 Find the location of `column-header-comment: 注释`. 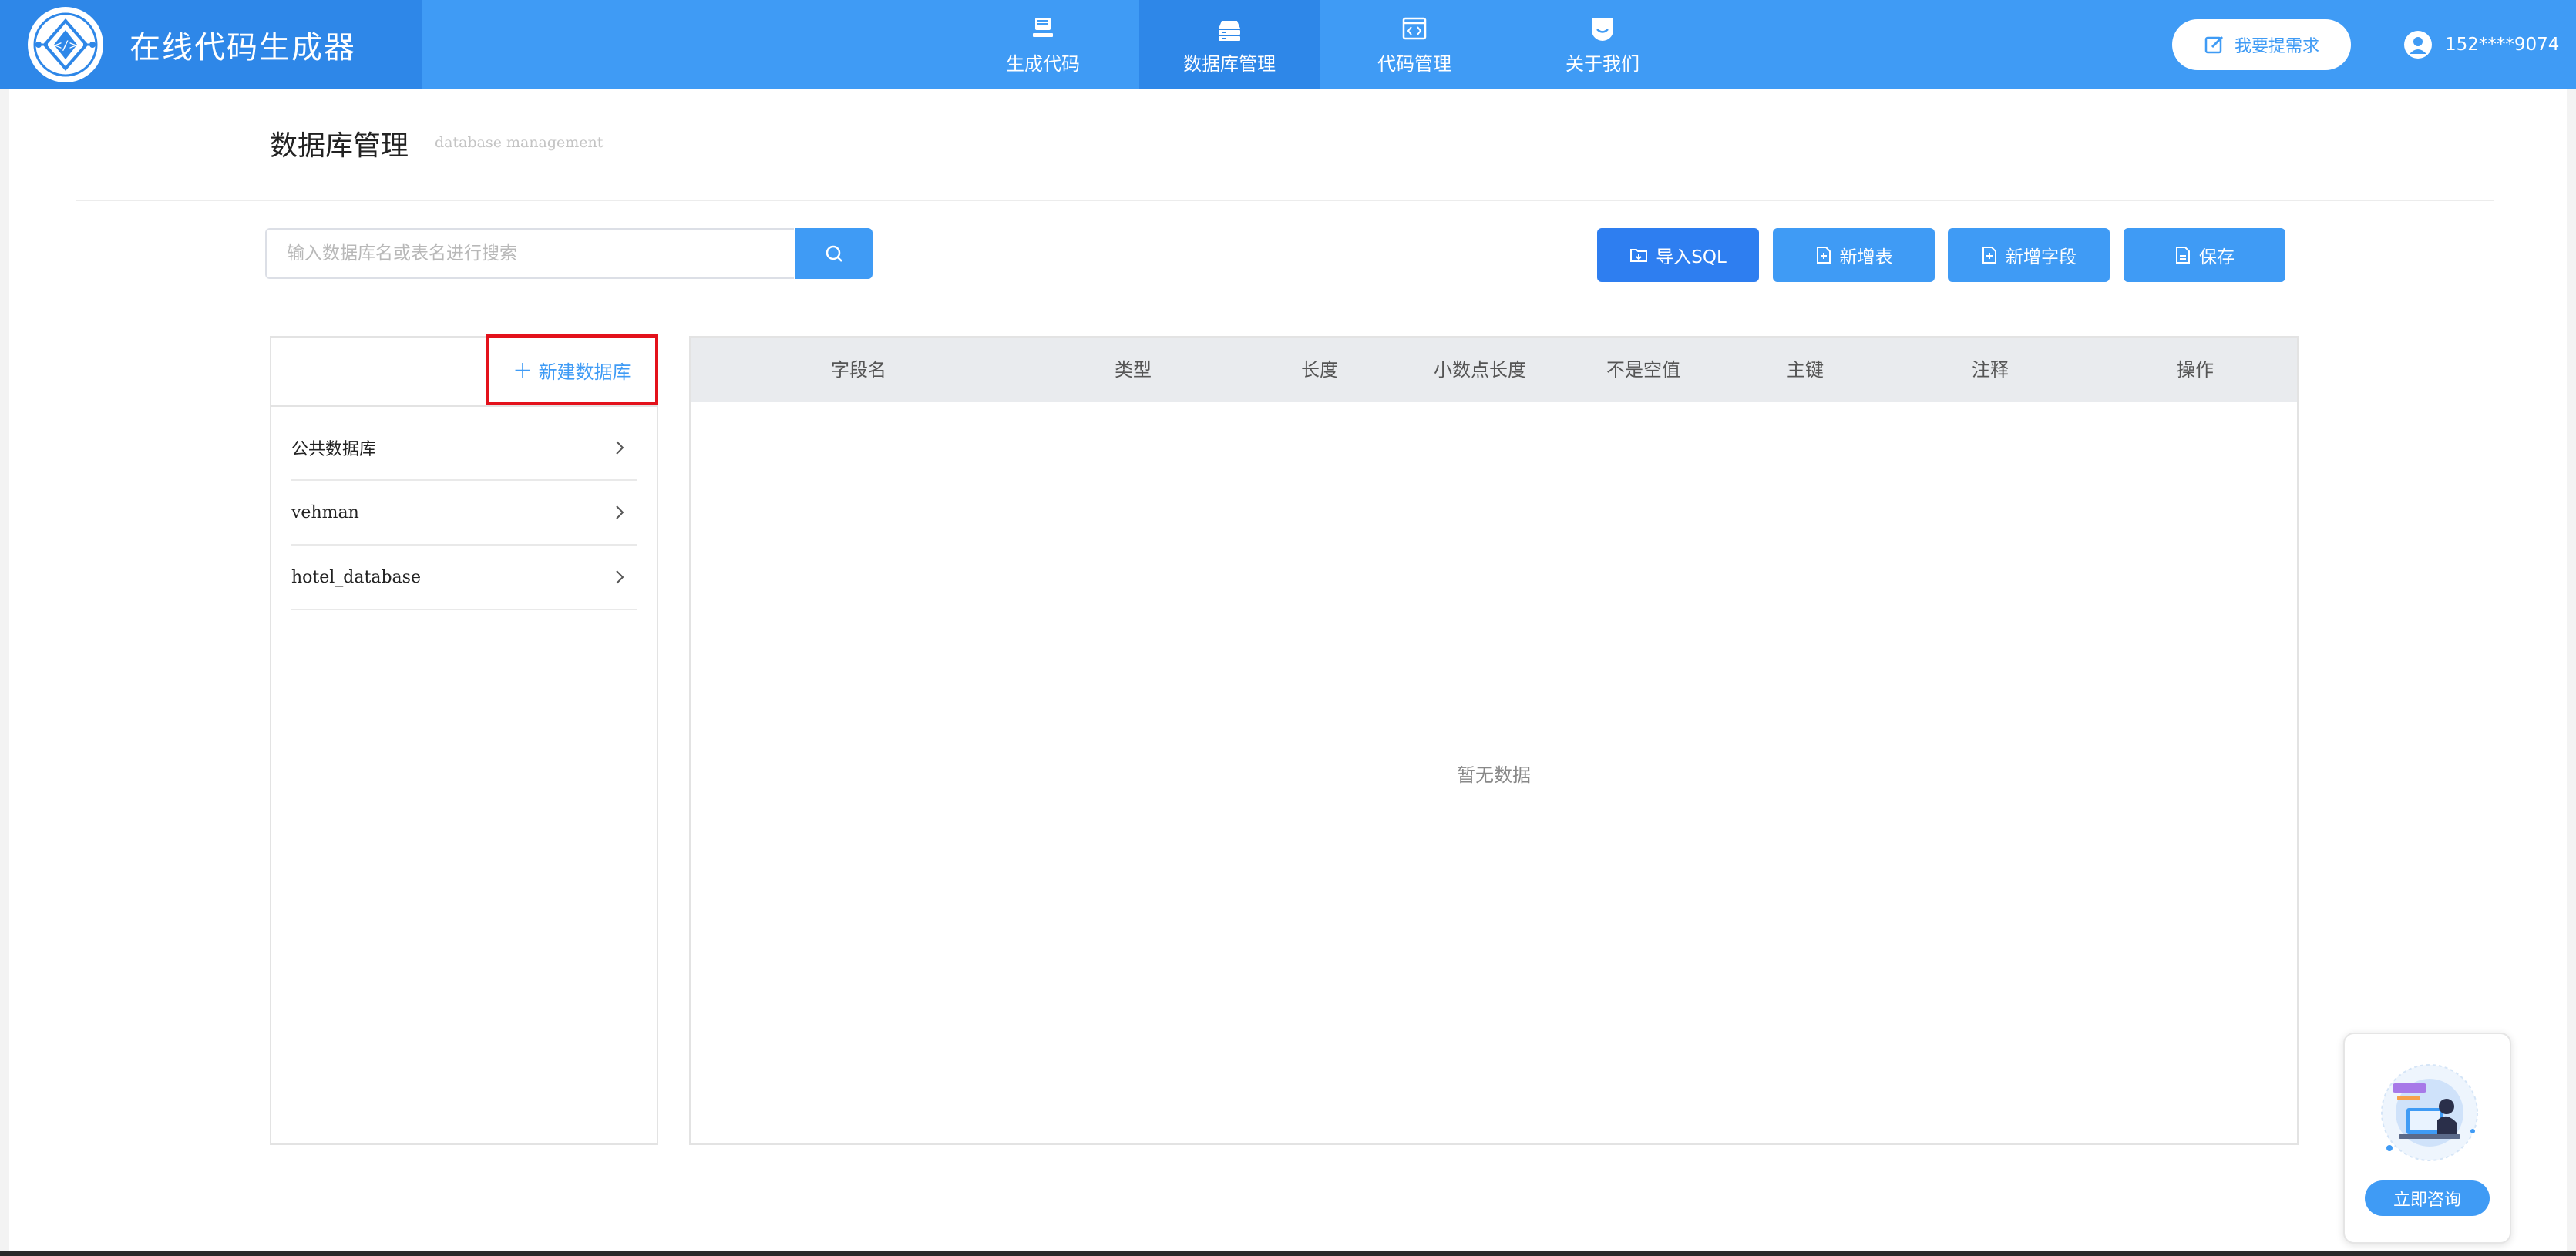

column-header-comment: 注释 is located at coordinates (1990, 370).